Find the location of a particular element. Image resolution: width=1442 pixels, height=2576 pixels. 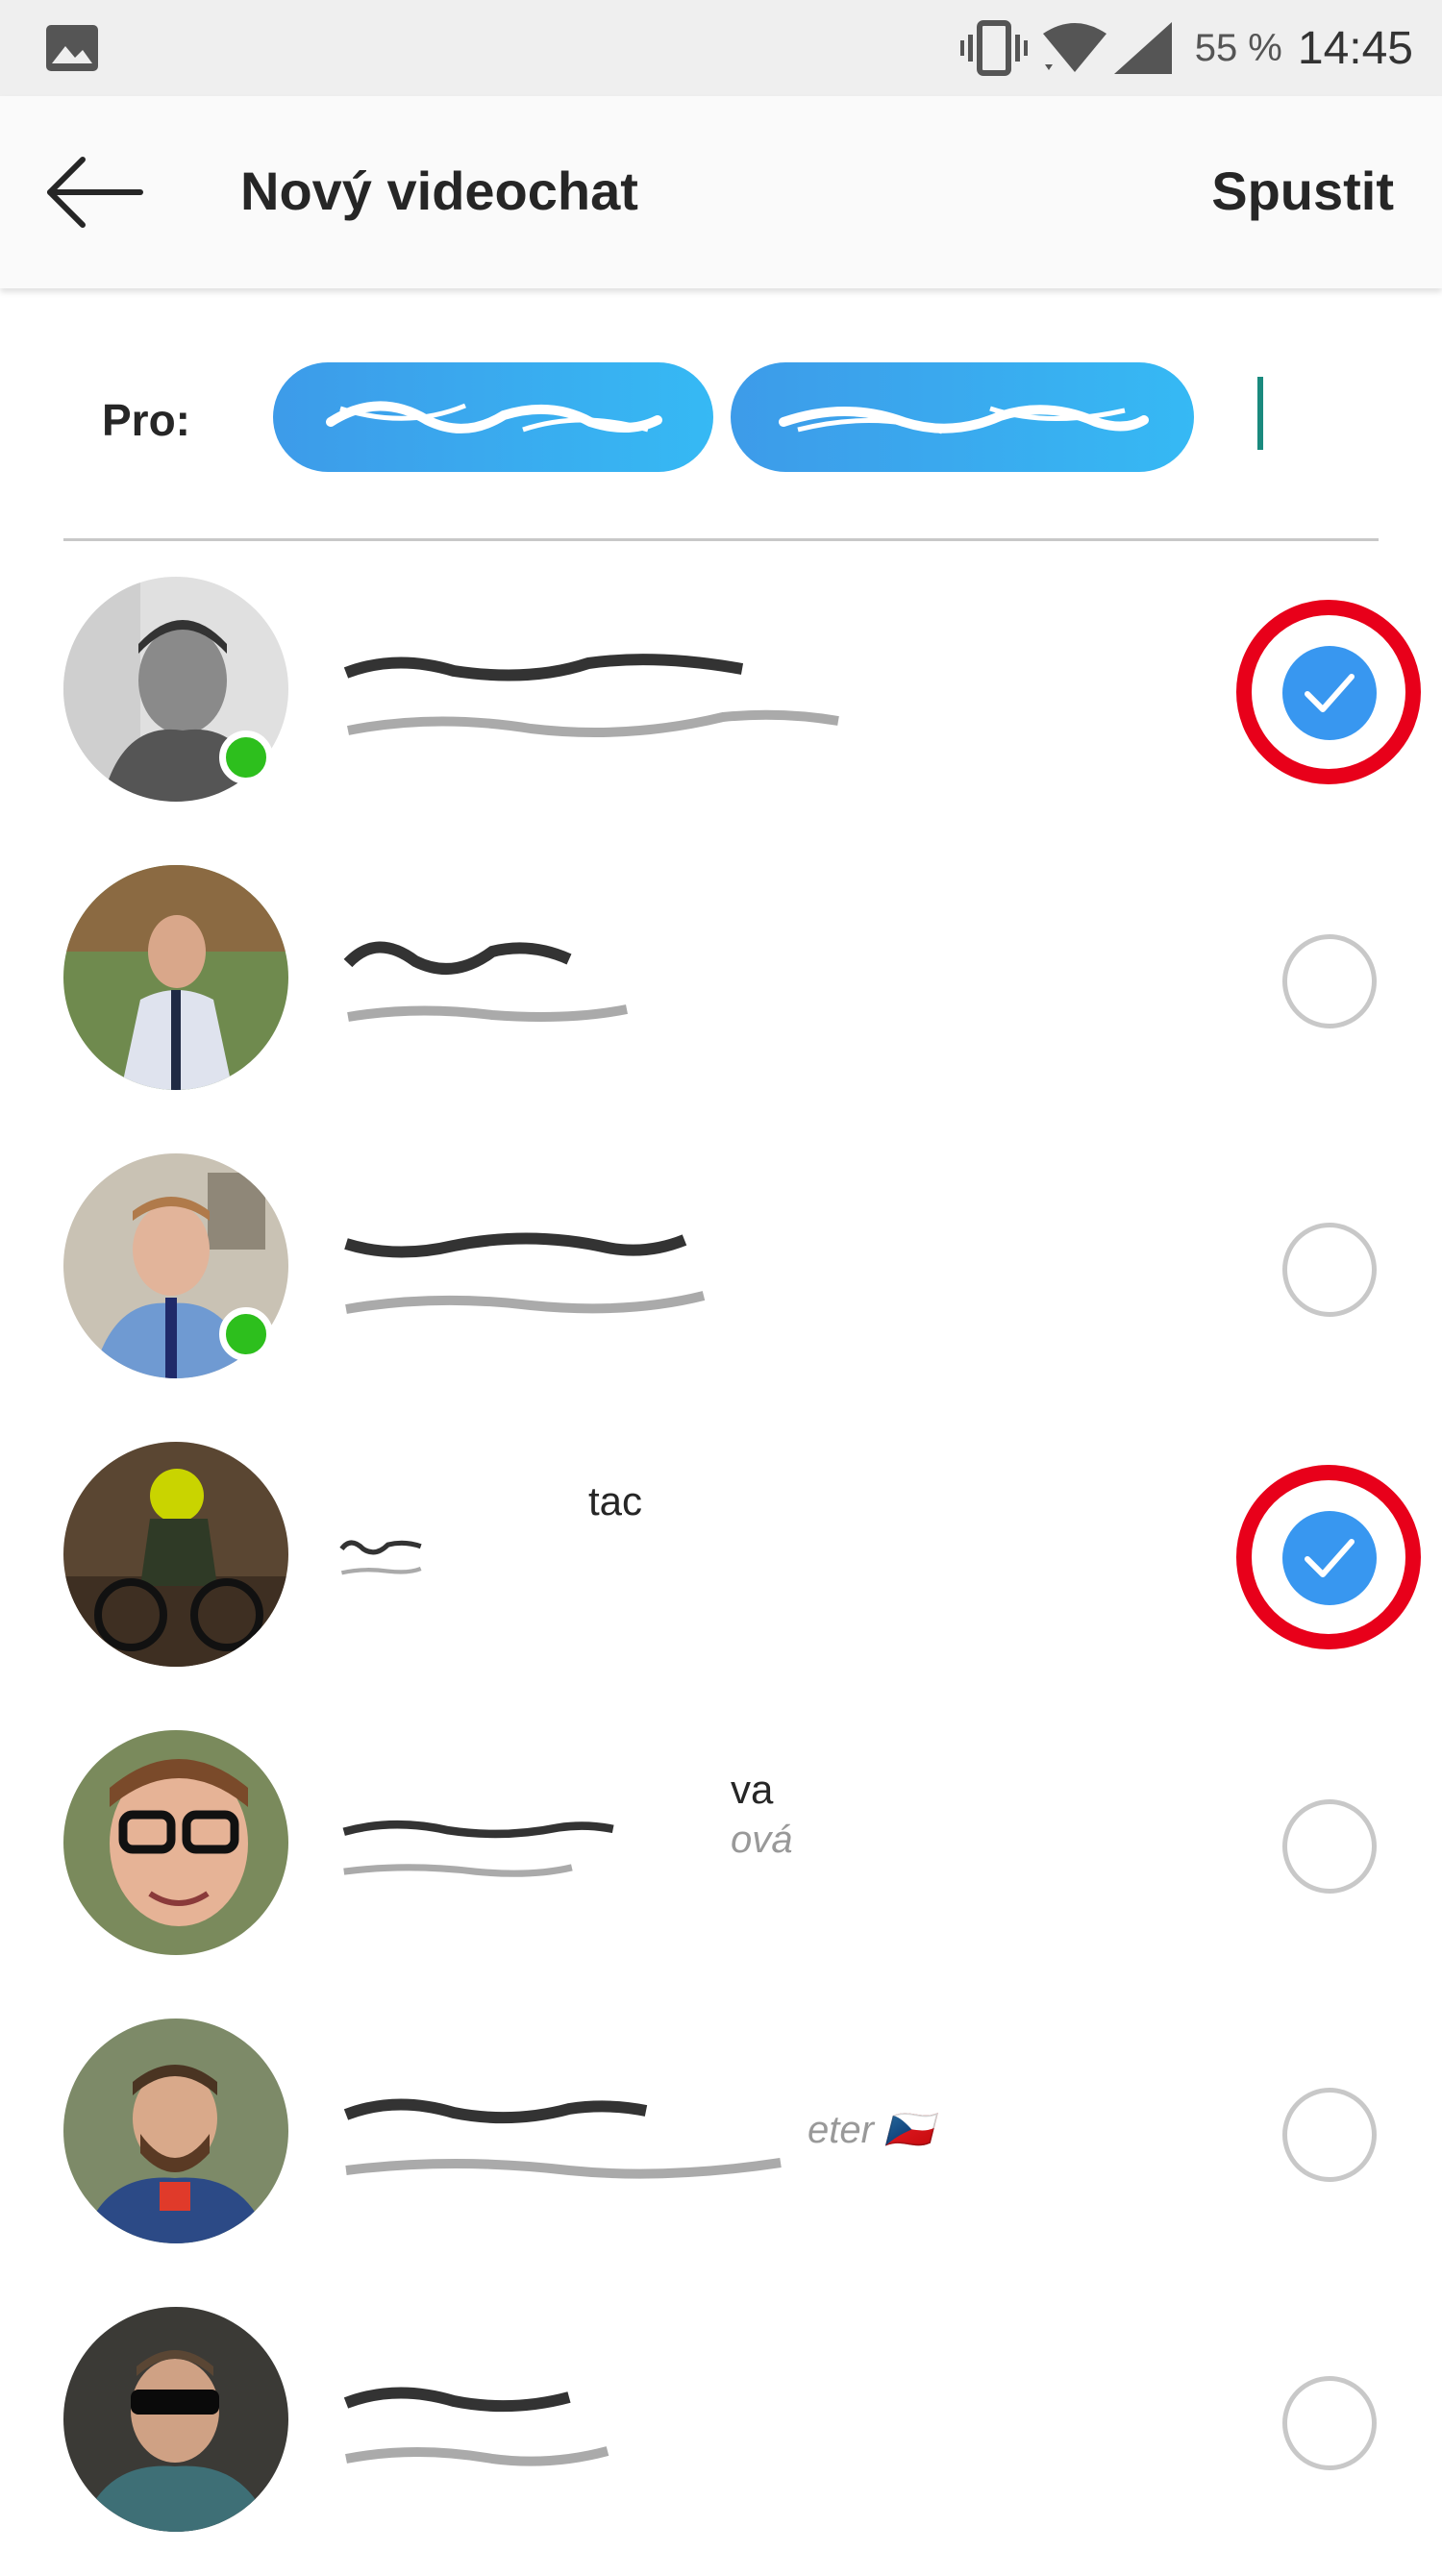

recipients-row: Pro: is located at coordinates (721, 414).